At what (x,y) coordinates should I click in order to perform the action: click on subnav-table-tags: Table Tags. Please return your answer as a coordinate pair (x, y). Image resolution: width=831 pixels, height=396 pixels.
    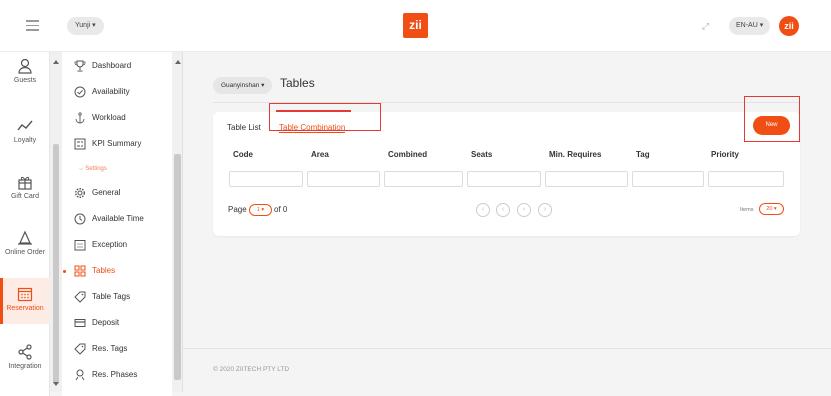
    Looking at the image, I should click on (102, 297).